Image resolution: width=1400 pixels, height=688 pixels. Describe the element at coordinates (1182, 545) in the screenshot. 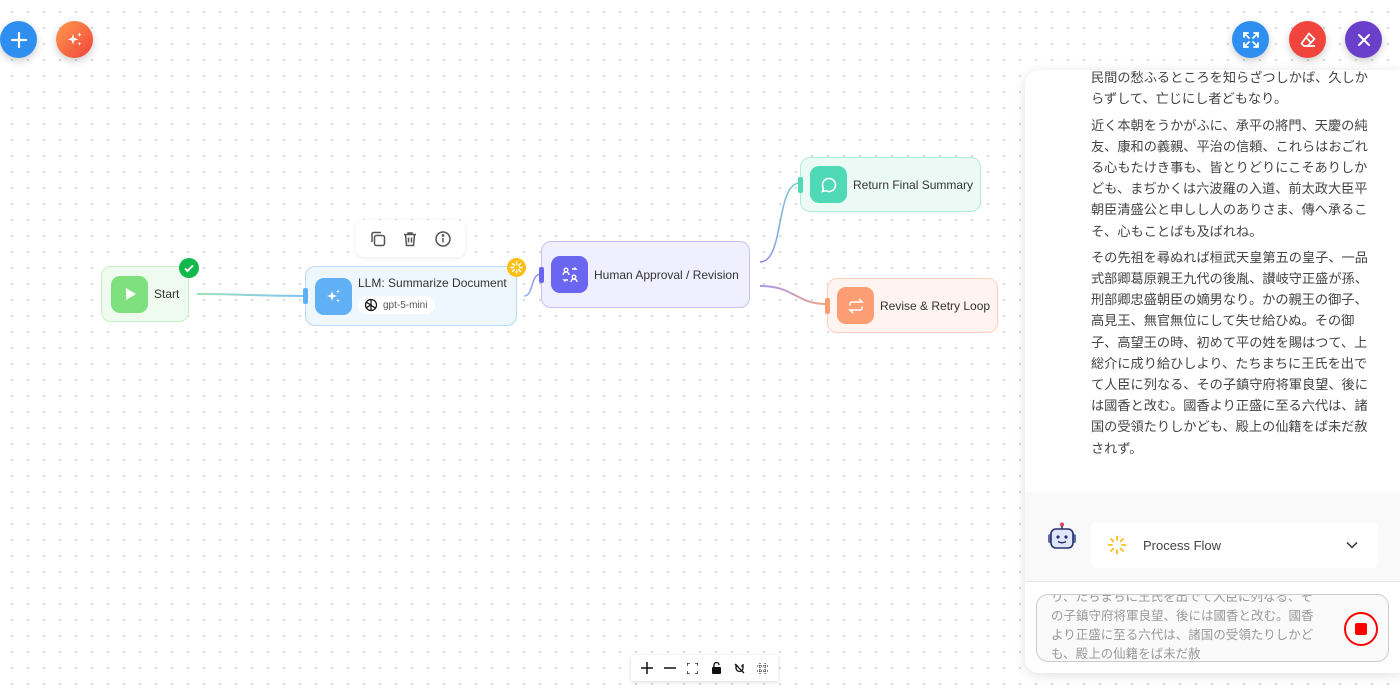

I see `process-flow-label: Process Flow` at that location.